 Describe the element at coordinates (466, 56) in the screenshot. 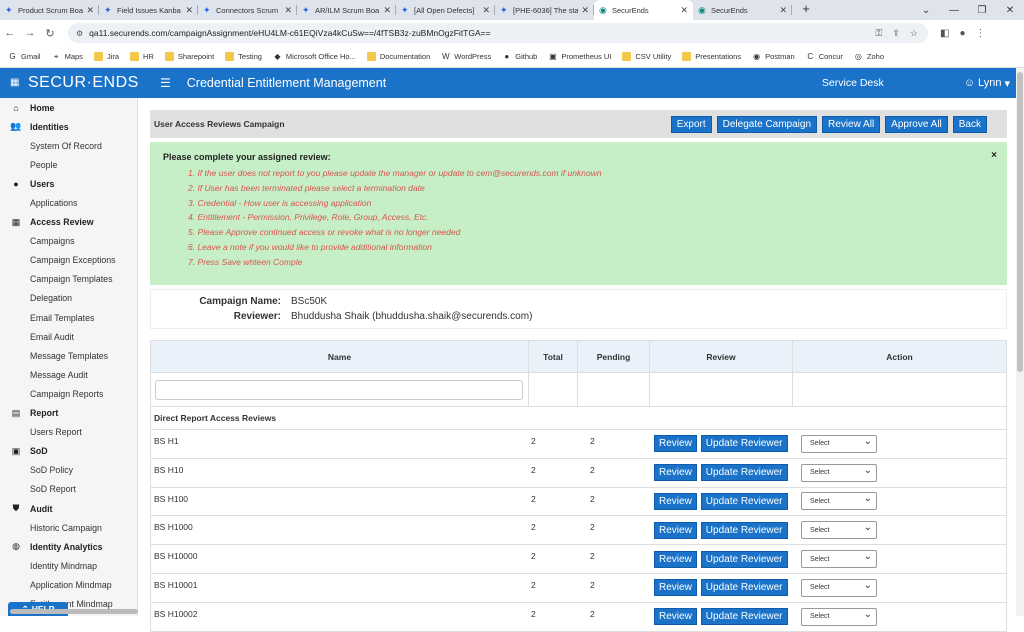

I see `bookmark-item: W WordPress` at that location.